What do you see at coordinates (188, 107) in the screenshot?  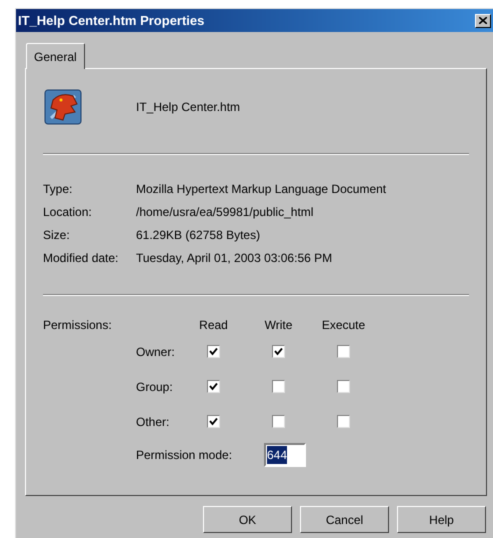 I see `file-name: IT_Help Center.htm` at bounding box center [188, 107].